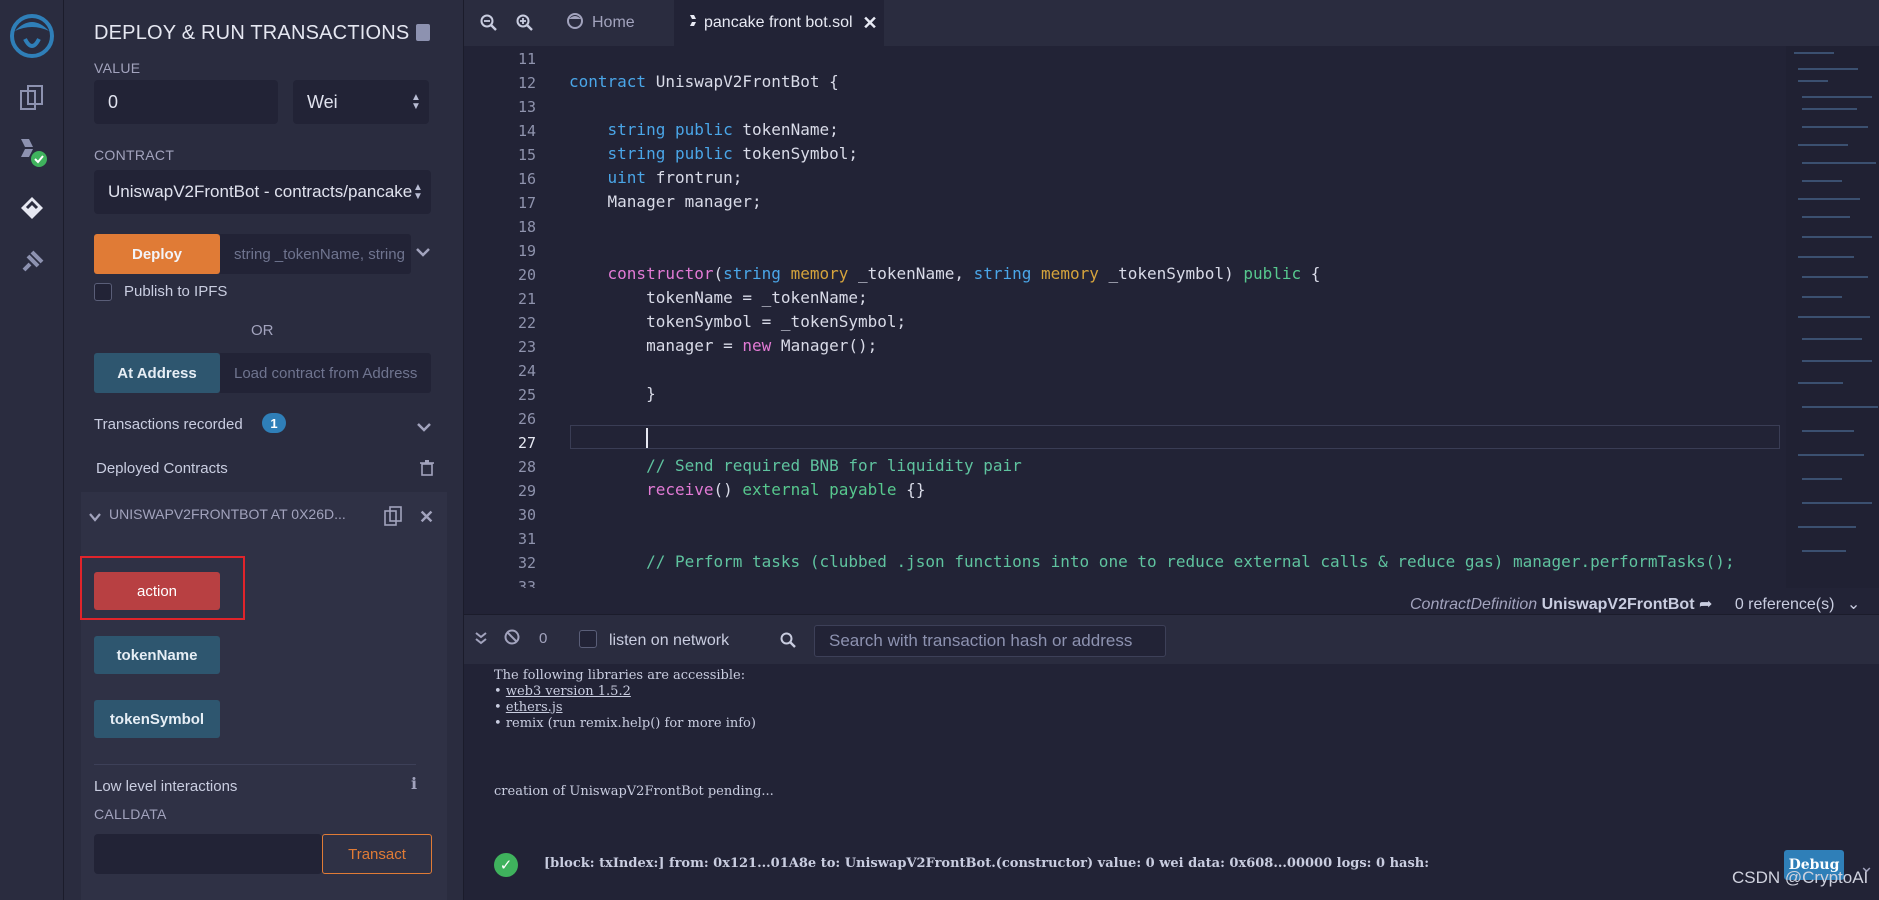 This screenshot has height=900, width=1879. What do you see at coordinates (32, 208) in the screenshot?
I see `deploy-run-icon` at bounding box center [32, 208].